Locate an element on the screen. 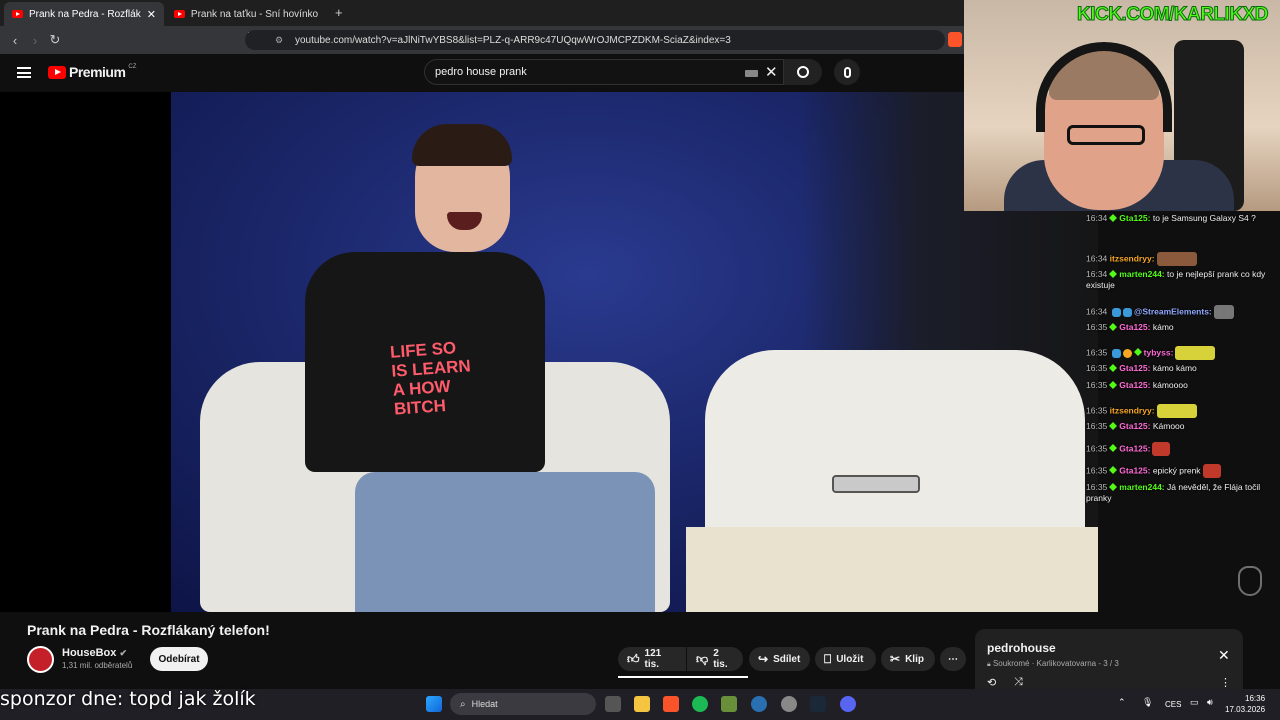 This screenshot has height=720, width=1280. playlist-title: pedrohouse is located at coordinates (1021, 648).